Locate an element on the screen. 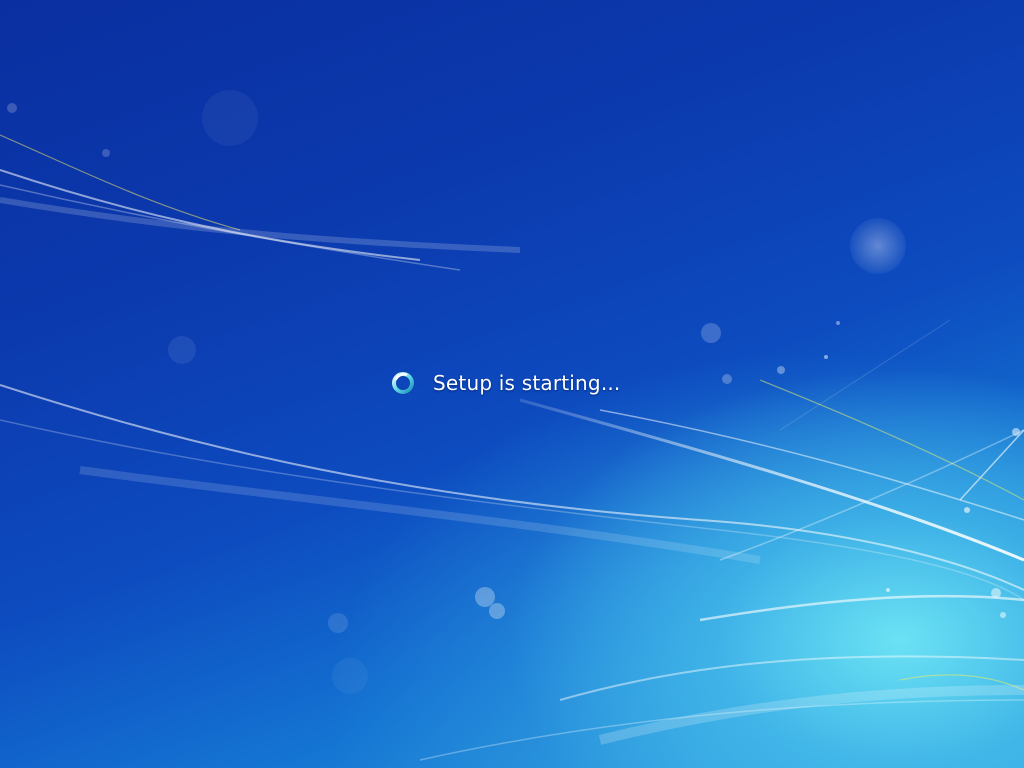  busy-spinner-icon is located at coordinates (403, 383).